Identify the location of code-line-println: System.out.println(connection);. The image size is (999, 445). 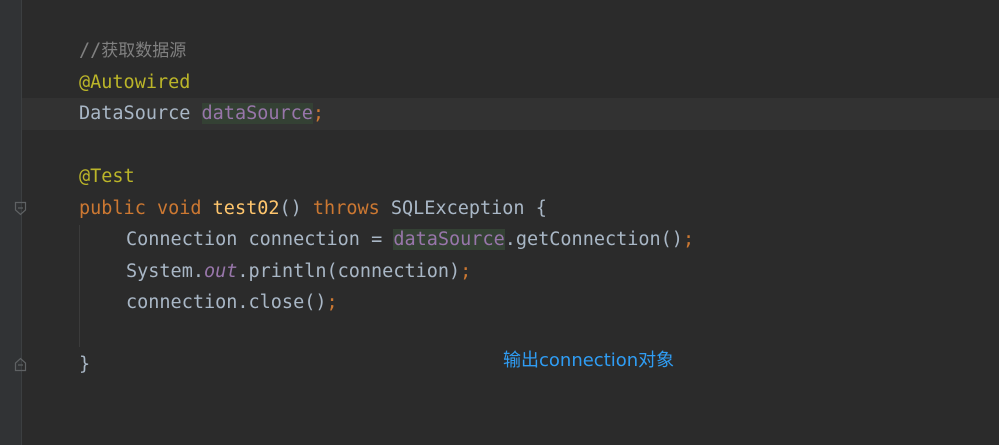
(298, 272).